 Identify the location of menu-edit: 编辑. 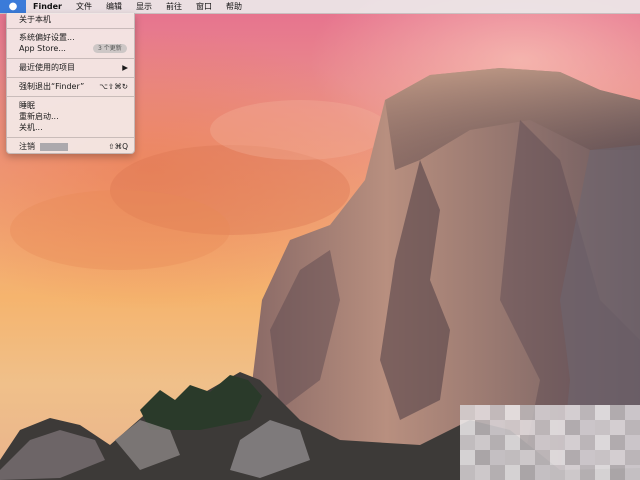
(114, 6).